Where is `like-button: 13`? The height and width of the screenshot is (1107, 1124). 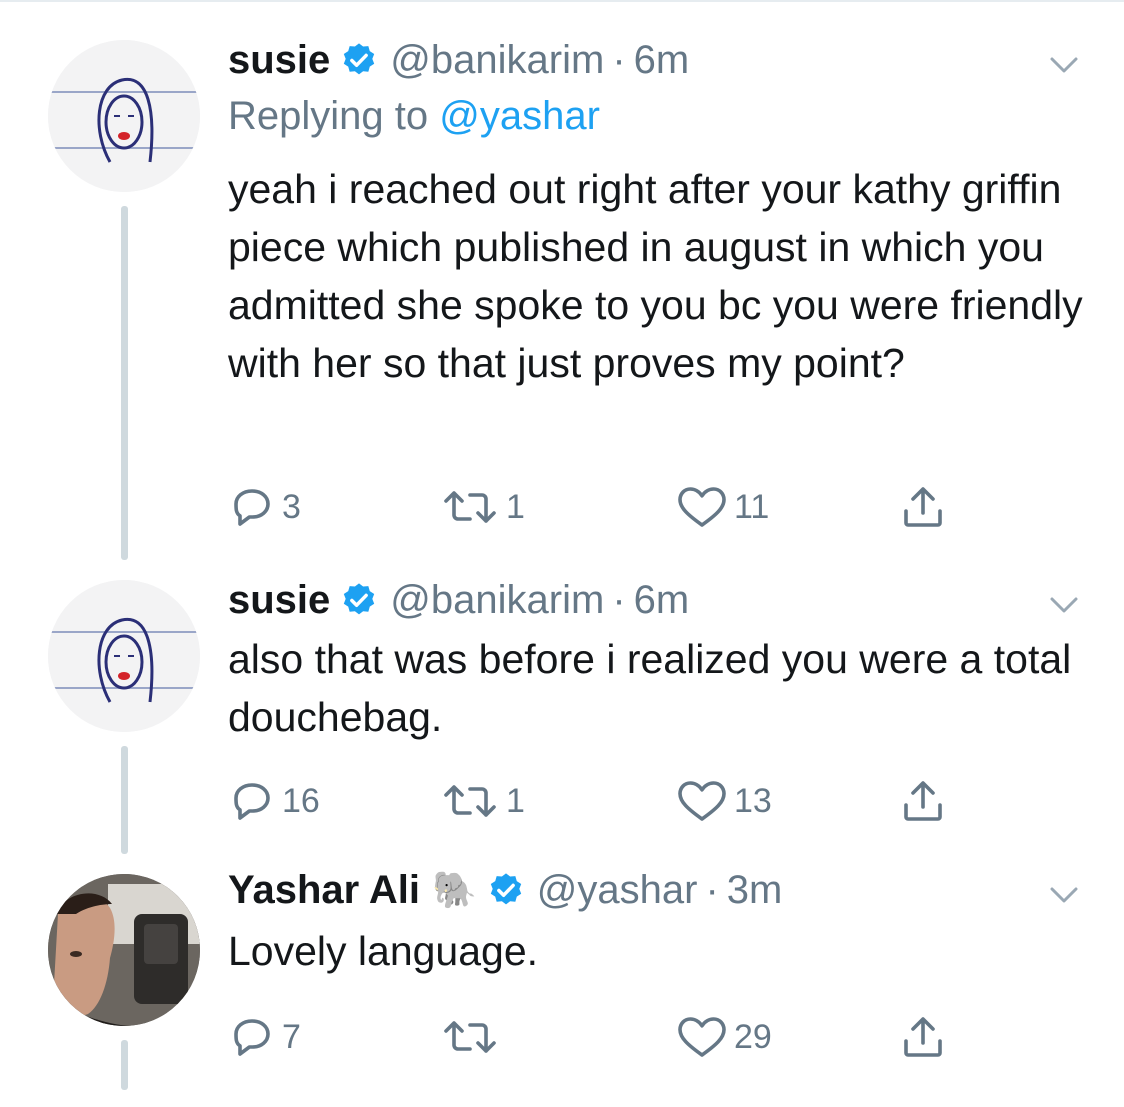
like-button: 13 is located at coordinates (724, 801).